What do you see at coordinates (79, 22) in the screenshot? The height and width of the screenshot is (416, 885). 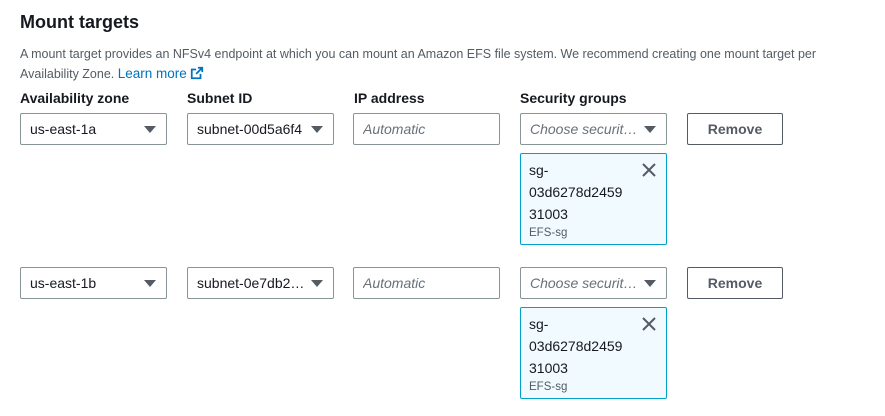 I see `section-title: Mount targets` at bounding box center [79, 22].